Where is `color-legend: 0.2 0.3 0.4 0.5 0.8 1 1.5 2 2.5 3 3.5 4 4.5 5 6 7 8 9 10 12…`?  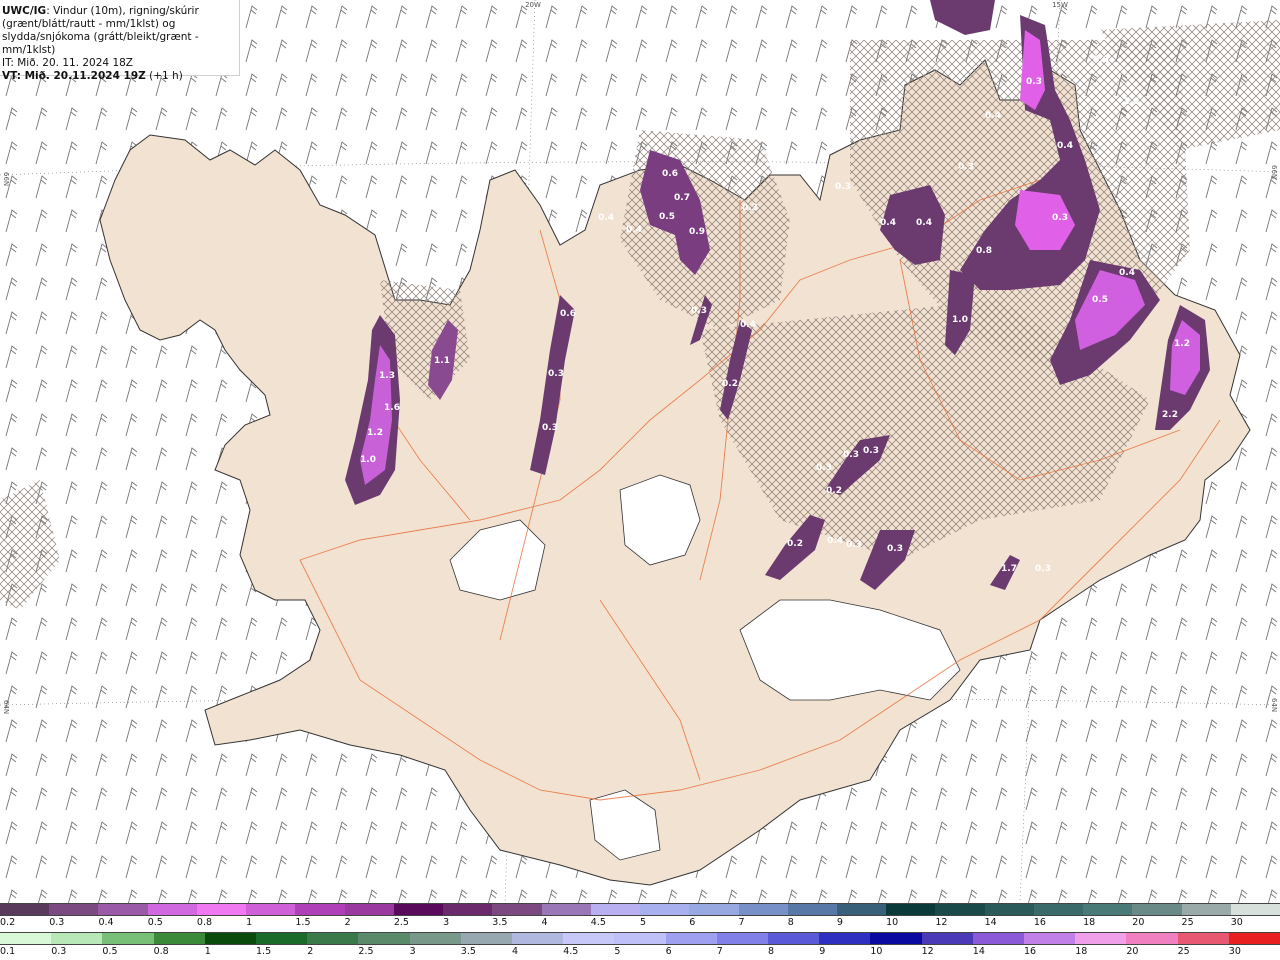
color-legend: 0.2 0.3 0.4 0.5 0.8 1 1.5 2 2.5 3 3.5 4 4.5 5 6 7 8 9 10 12… is located at coordinates (640, 931).